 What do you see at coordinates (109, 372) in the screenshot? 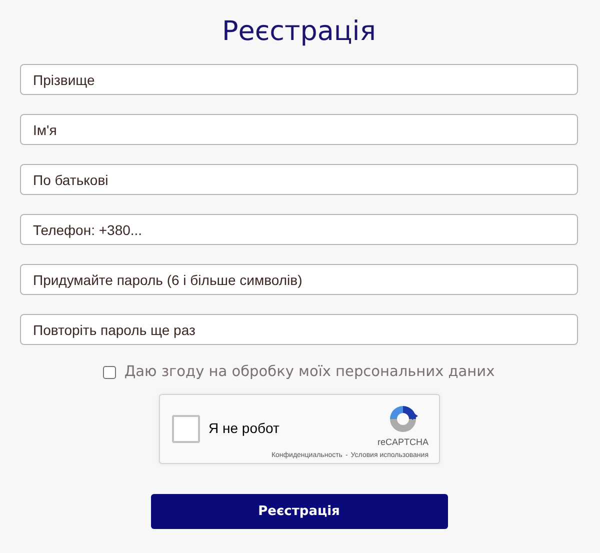
I see `consent-checkbox` at bounding box center [109, 372].